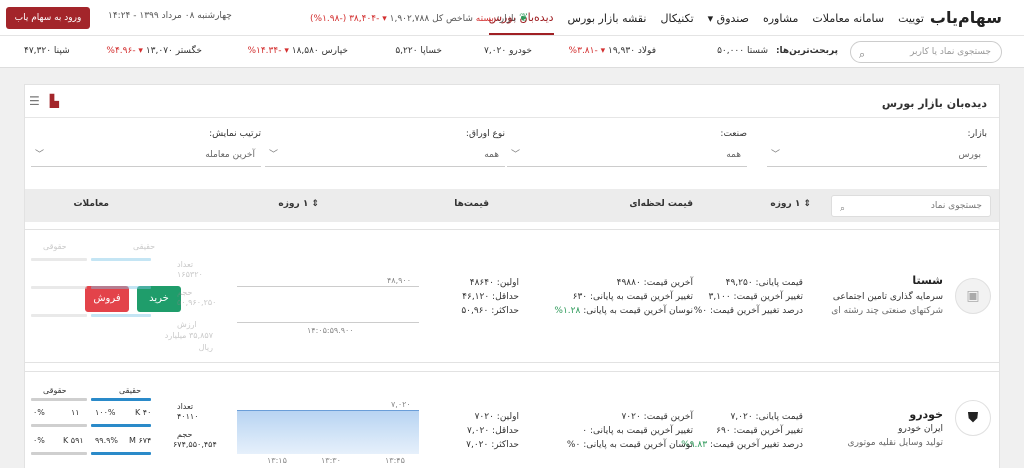 Image resolution: width=1024 pixels, height=468 pixels. I want to click on type-select: همه ﹀, so click(385, 155).